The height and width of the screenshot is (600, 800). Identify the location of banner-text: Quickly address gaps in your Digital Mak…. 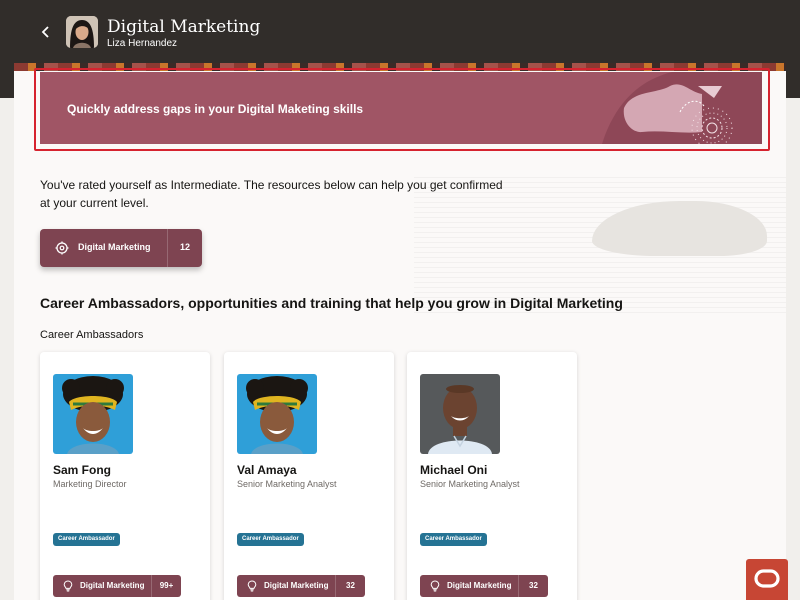
(215, 109).